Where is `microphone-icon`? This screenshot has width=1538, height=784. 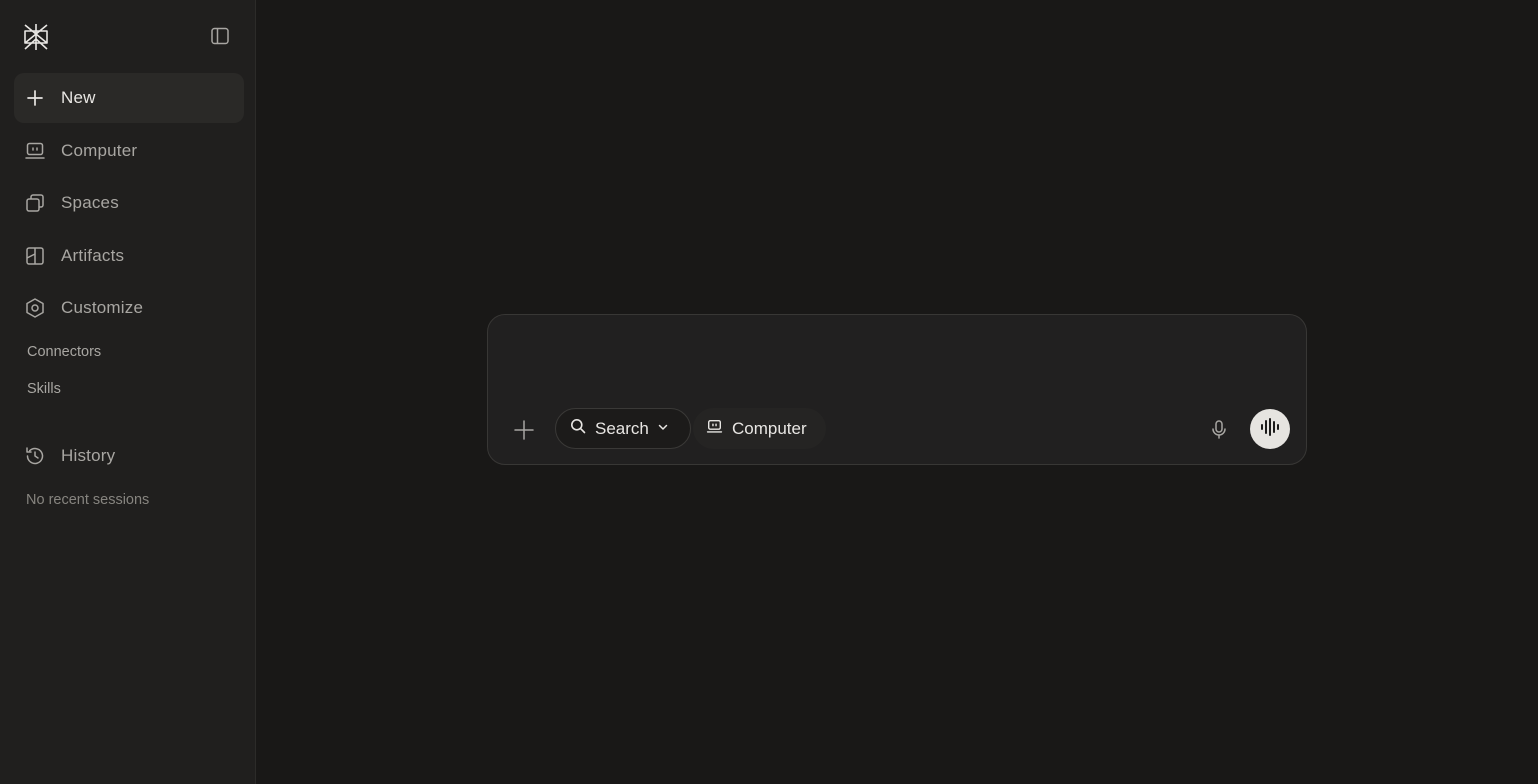
microphone-icon is located at coordinates (1219, 429).